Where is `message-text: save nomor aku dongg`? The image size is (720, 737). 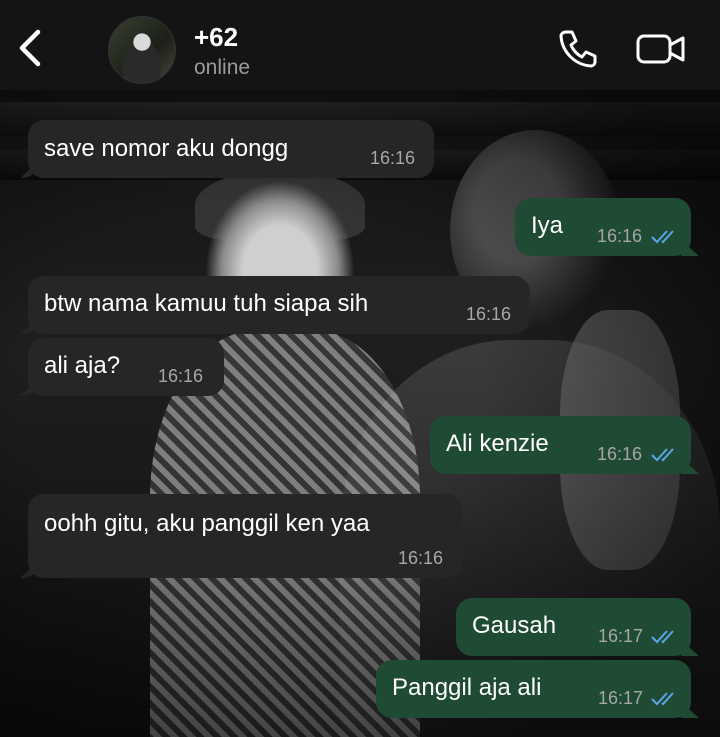 message-text: save nomor aku dongg is located at coordinates (166, 148).